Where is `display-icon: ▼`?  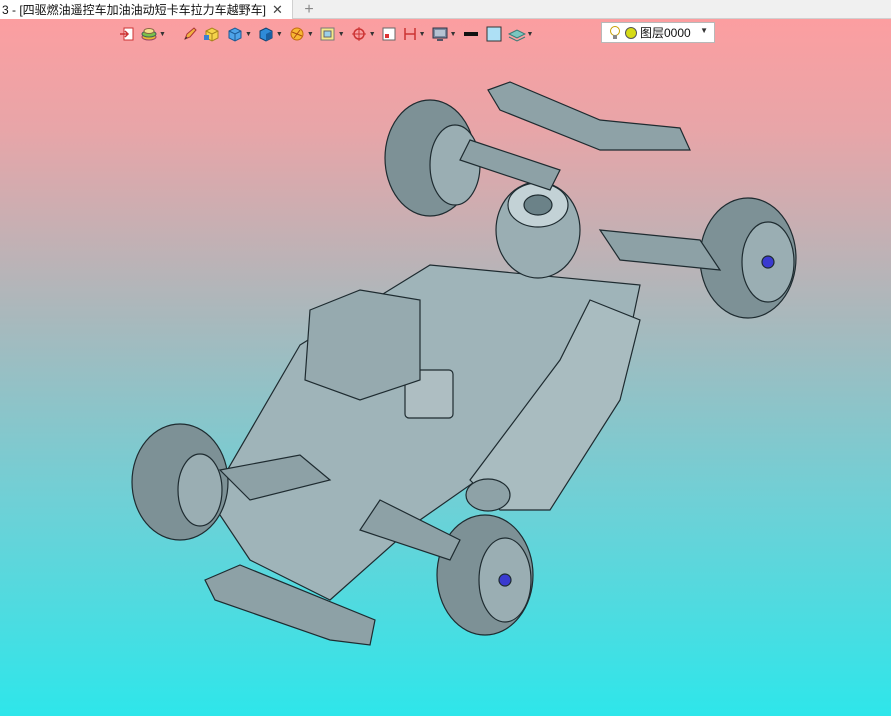 display-icon: ▼ is located at coordinates (444, 34).